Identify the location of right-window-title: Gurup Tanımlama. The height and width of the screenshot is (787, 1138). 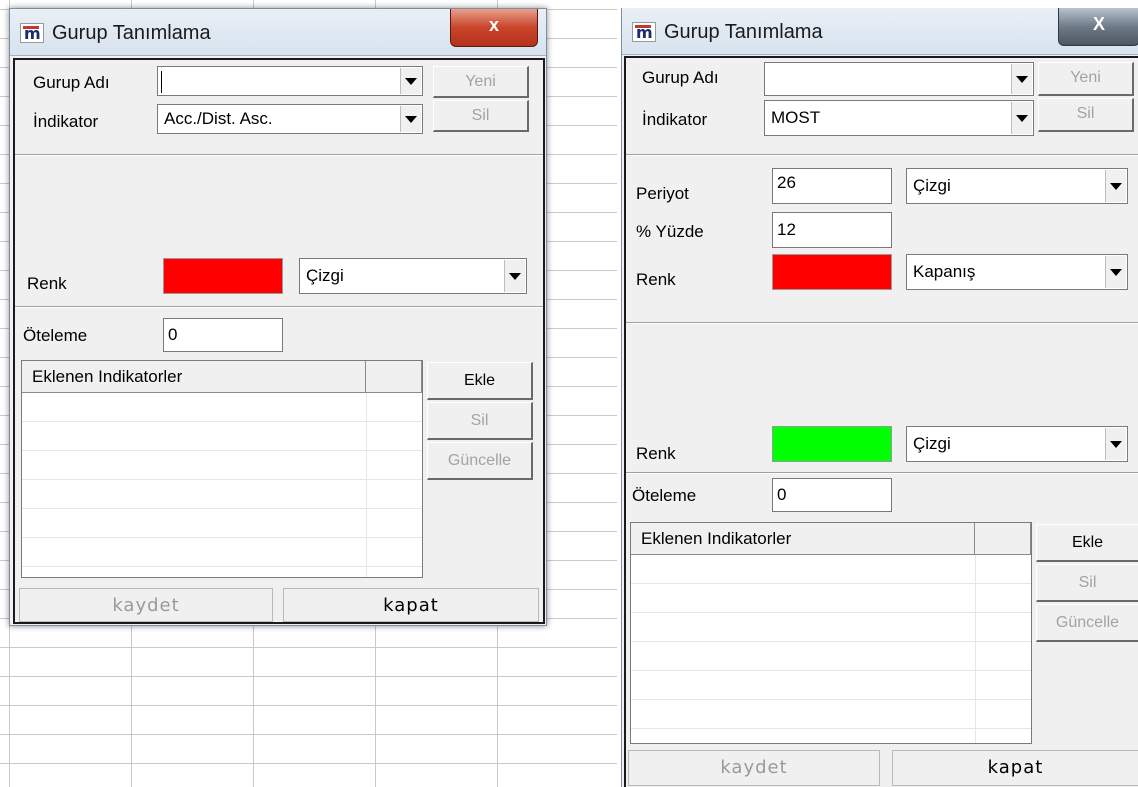
(743, 32).